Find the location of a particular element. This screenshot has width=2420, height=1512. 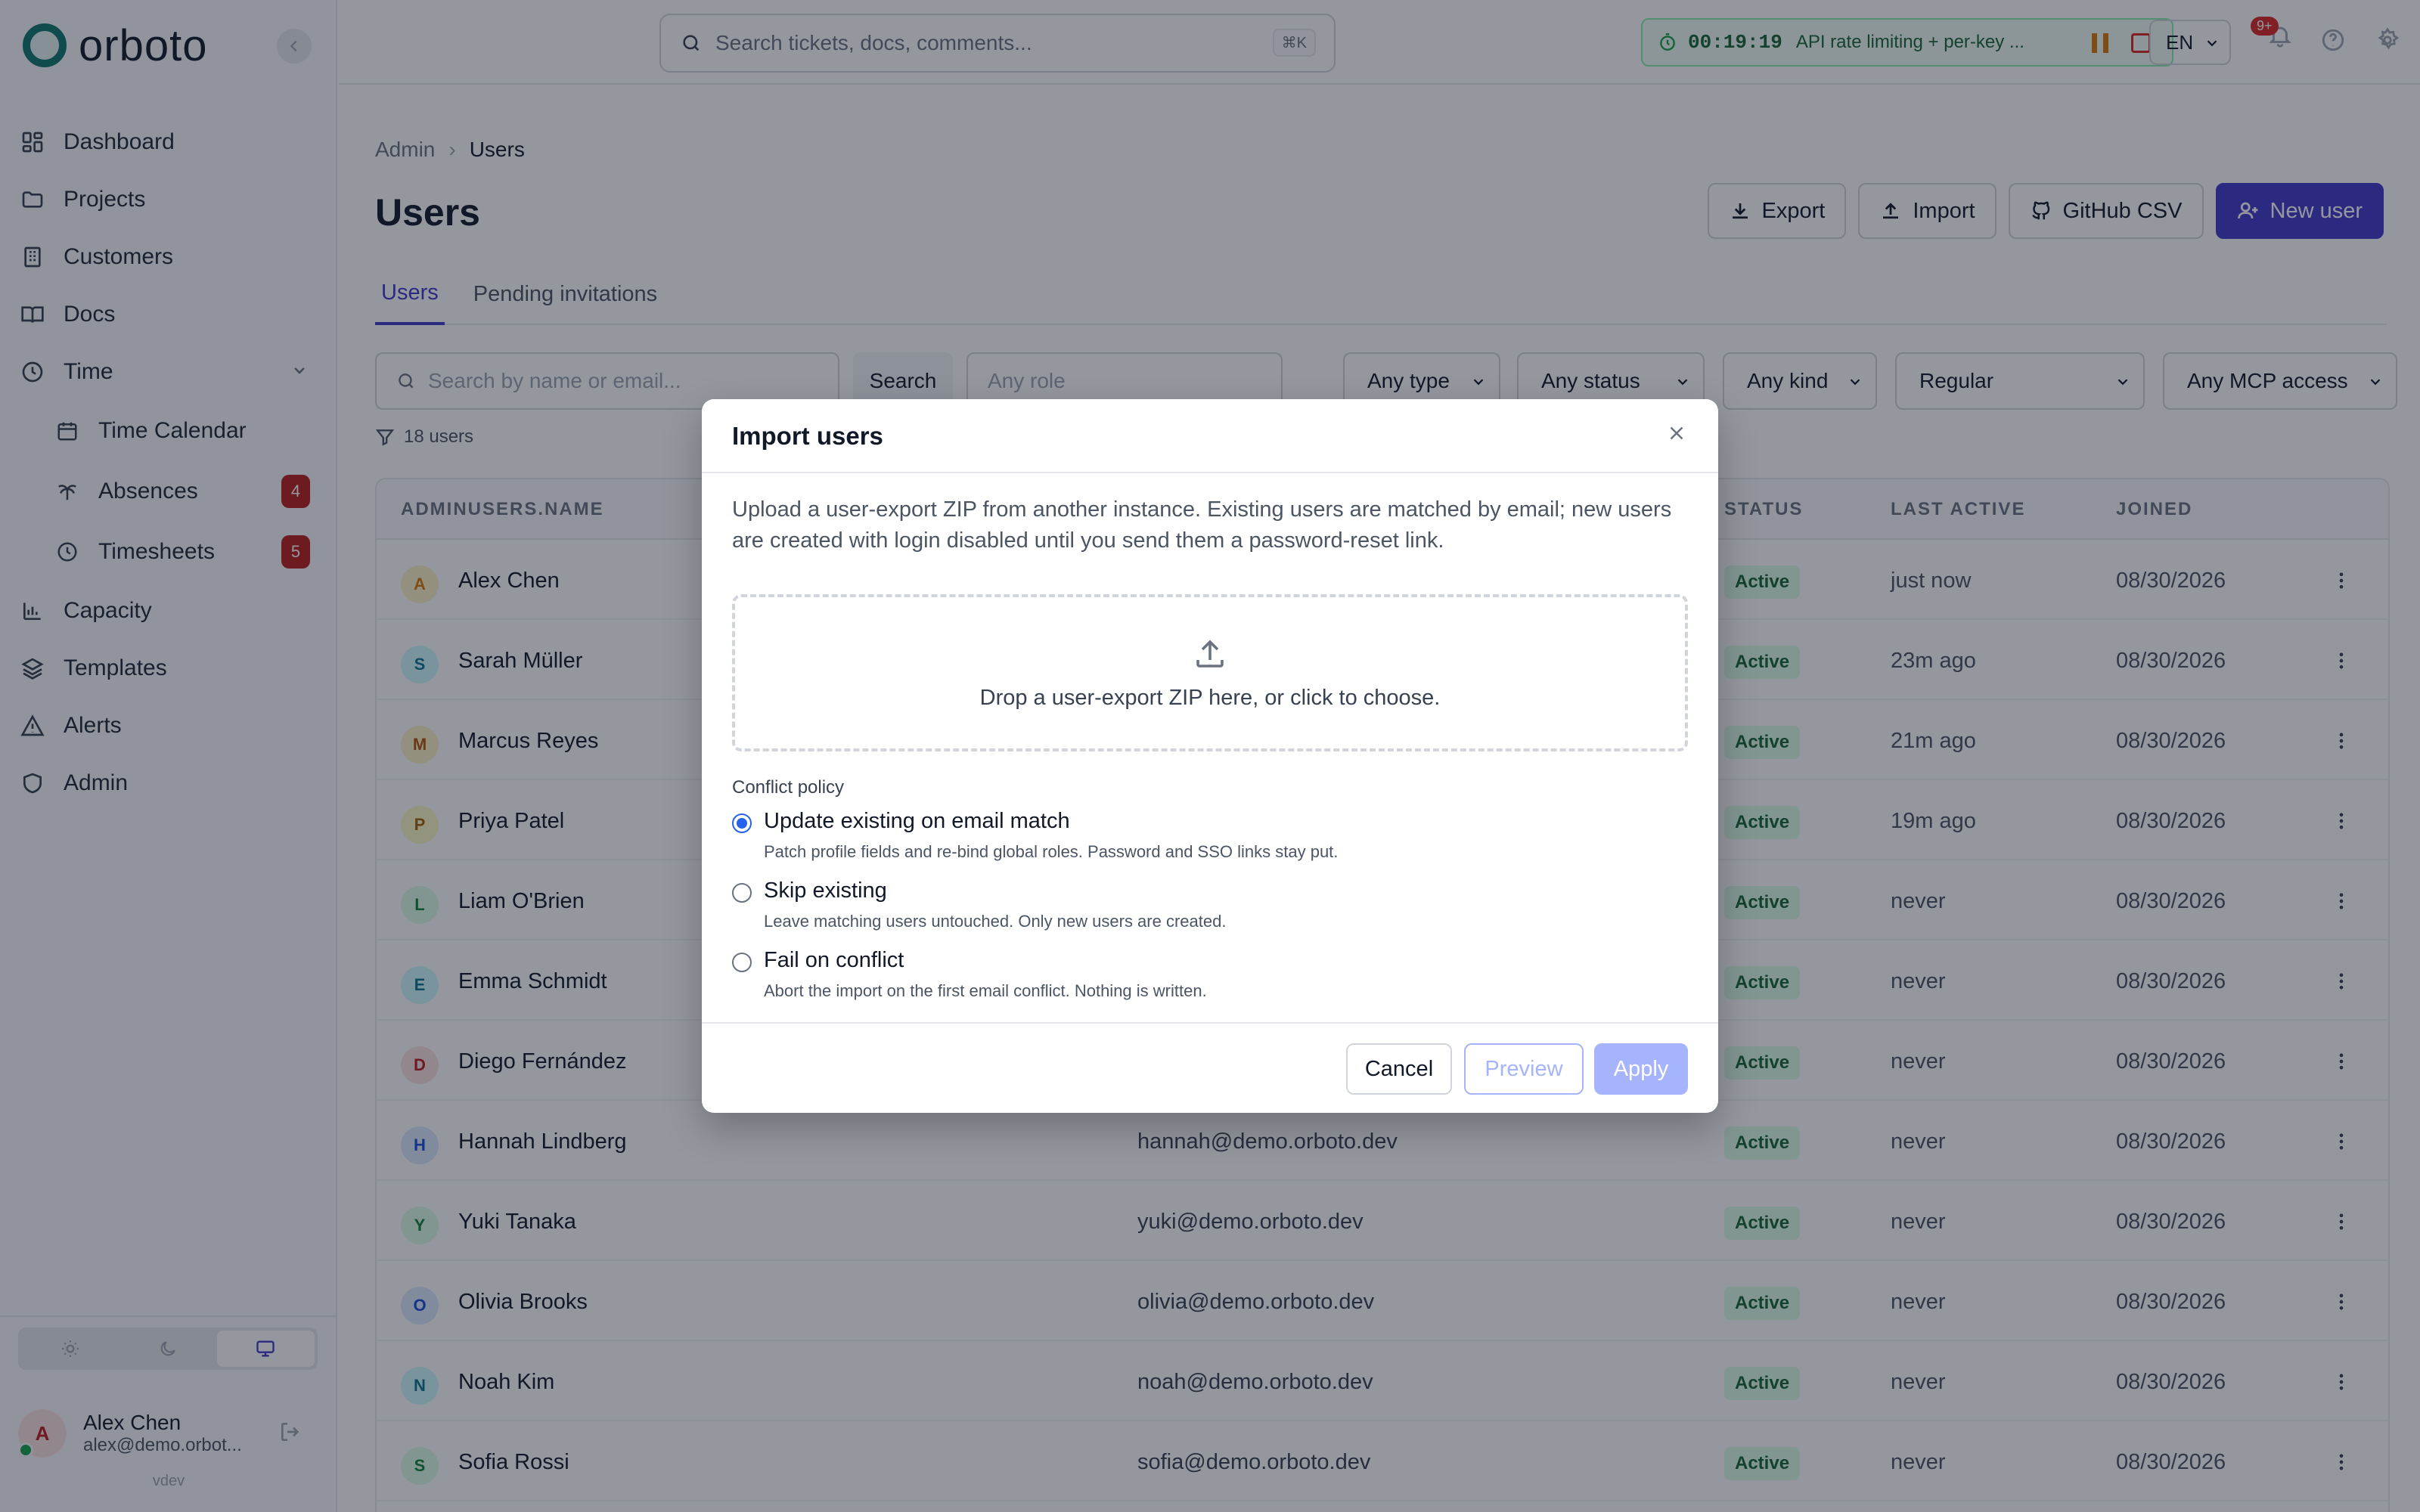

upload-icon is located at coordinates (1210, 653).